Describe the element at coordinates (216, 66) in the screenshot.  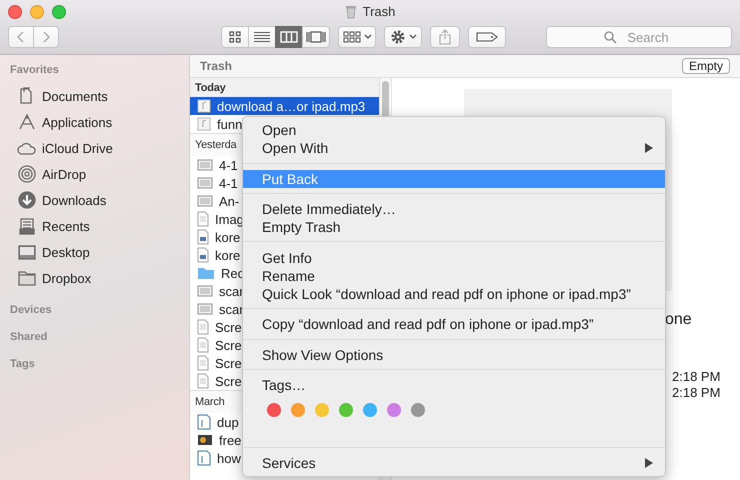
I see `path-title: Trash` at that location.